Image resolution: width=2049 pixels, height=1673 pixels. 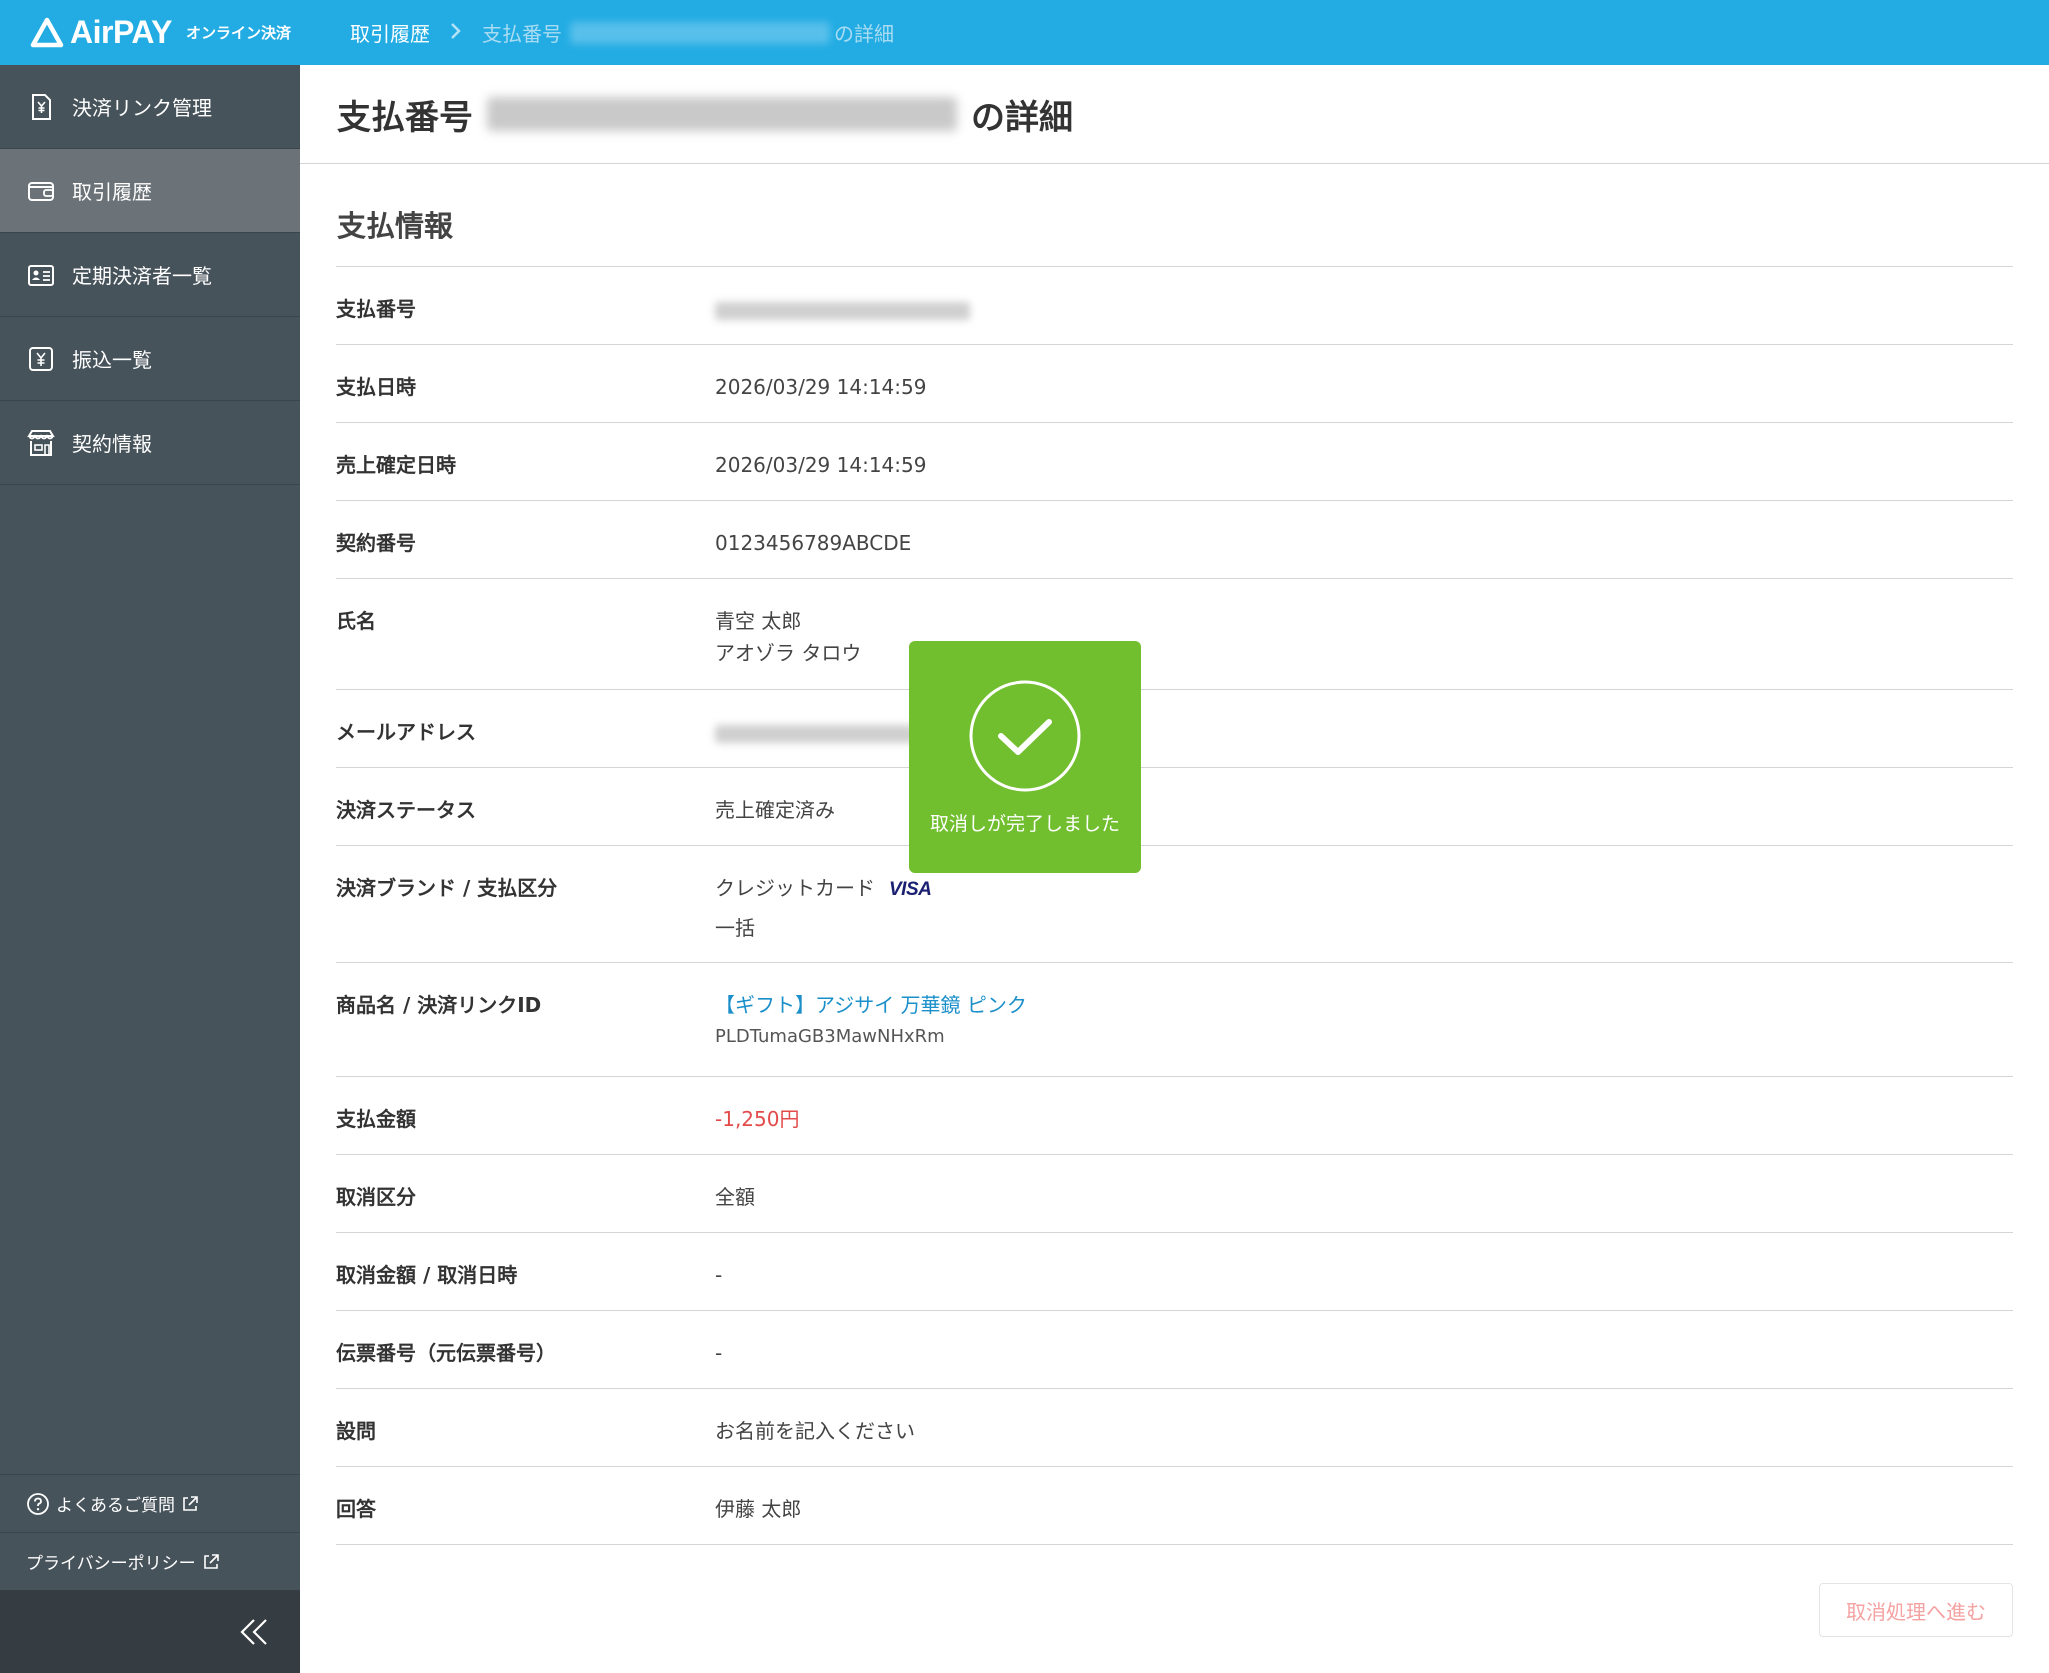 What do you see at coordinates (1364, 1005) in the screenshot?
I see `product-link: 【ギフト】アジサイ 万華鏡 ピンク` at bounding box center [1364, 1005].